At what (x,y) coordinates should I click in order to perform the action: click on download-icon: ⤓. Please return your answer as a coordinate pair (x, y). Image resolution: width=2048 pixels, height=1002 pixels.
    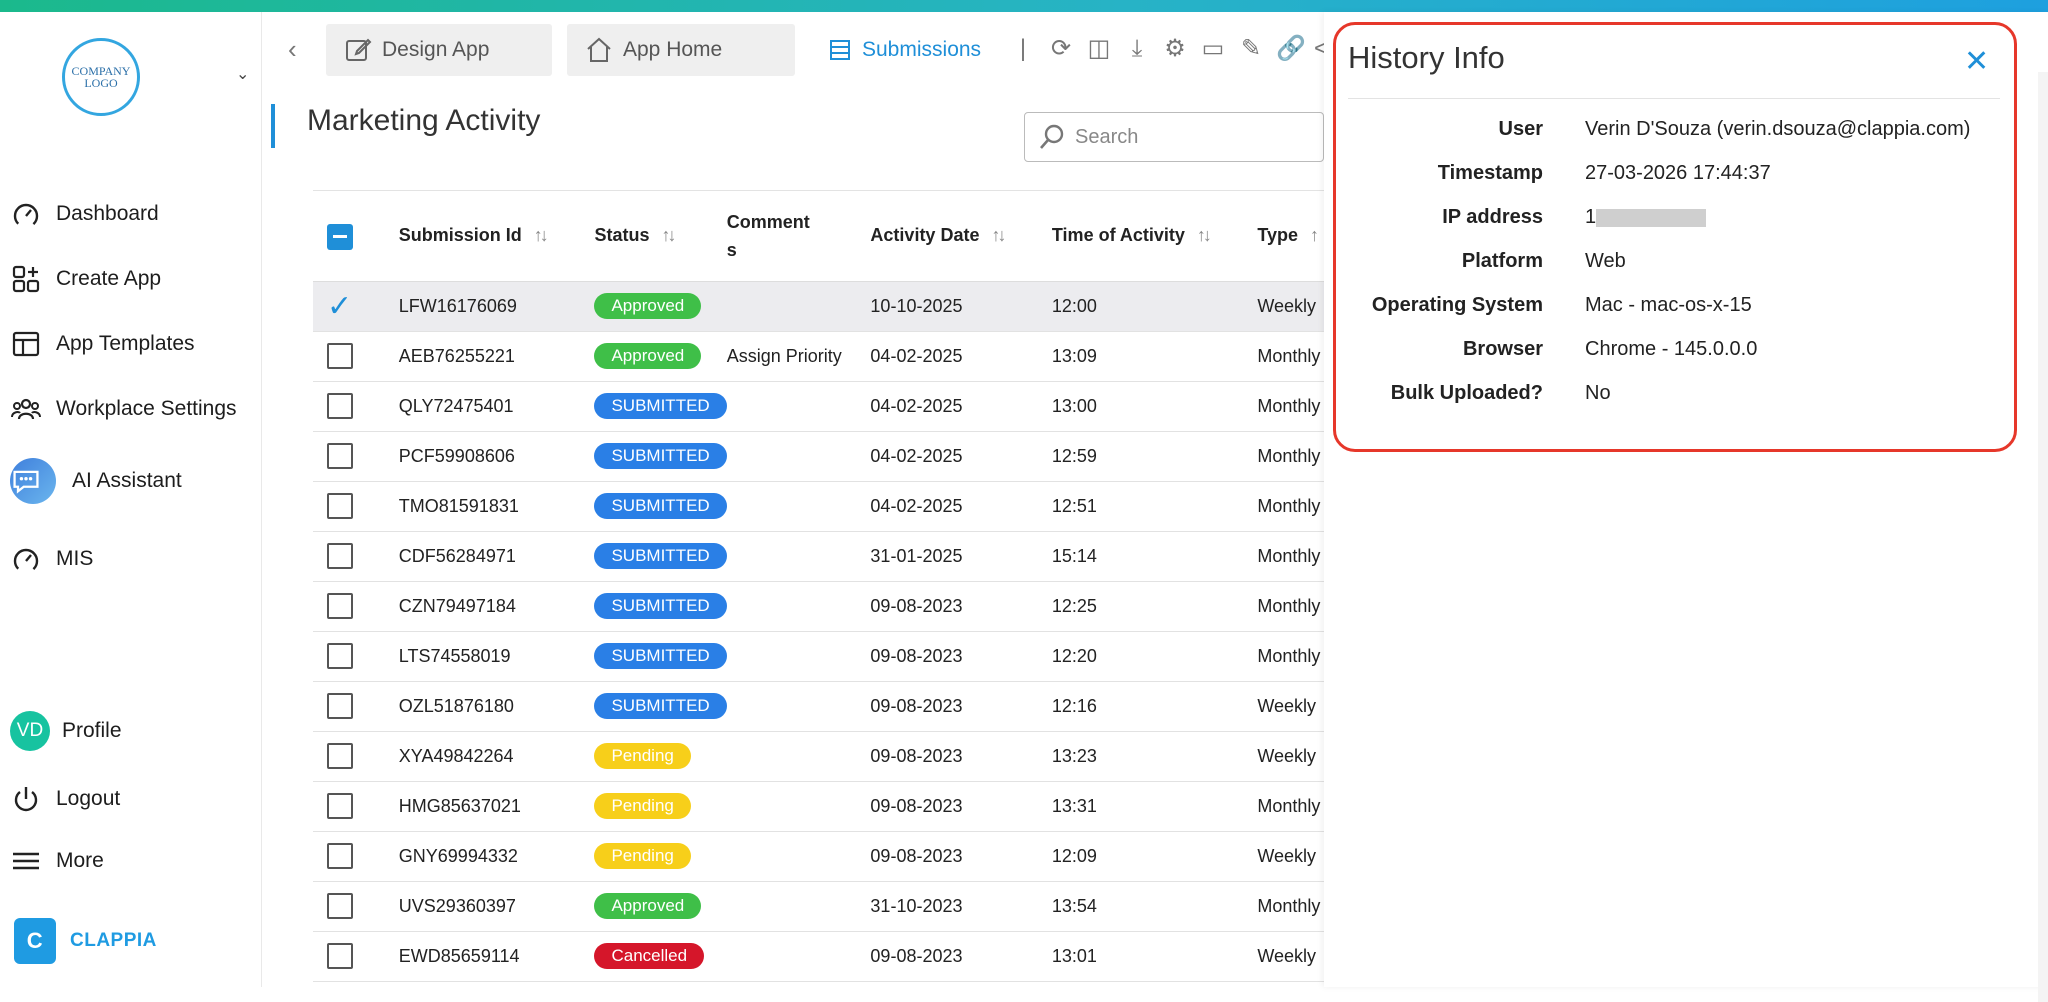
    Looking at the image, I should click on (1137, 49).